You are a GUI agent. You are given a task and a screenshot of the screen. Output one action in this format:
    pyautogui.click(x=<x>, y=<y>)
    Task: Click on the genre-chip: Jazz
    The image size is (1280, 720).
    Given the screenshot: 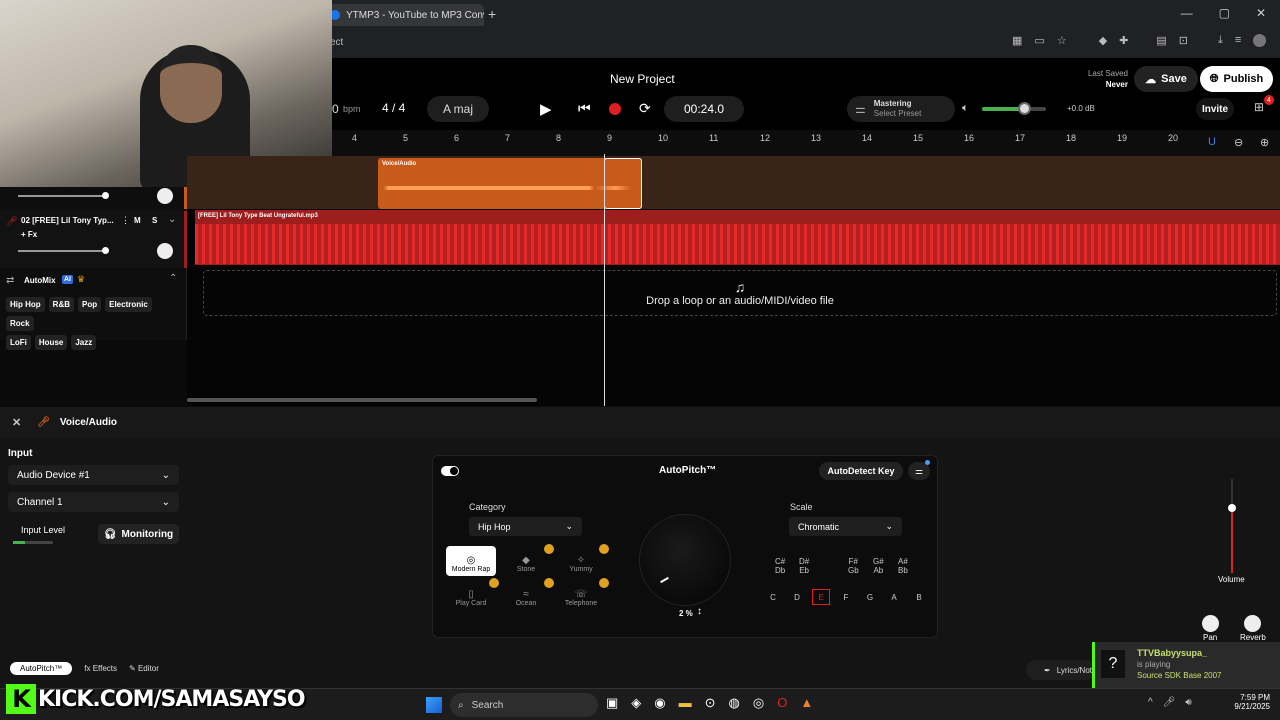 What is the action you would take?
    pyautogui.click(x=84, y=342)
    